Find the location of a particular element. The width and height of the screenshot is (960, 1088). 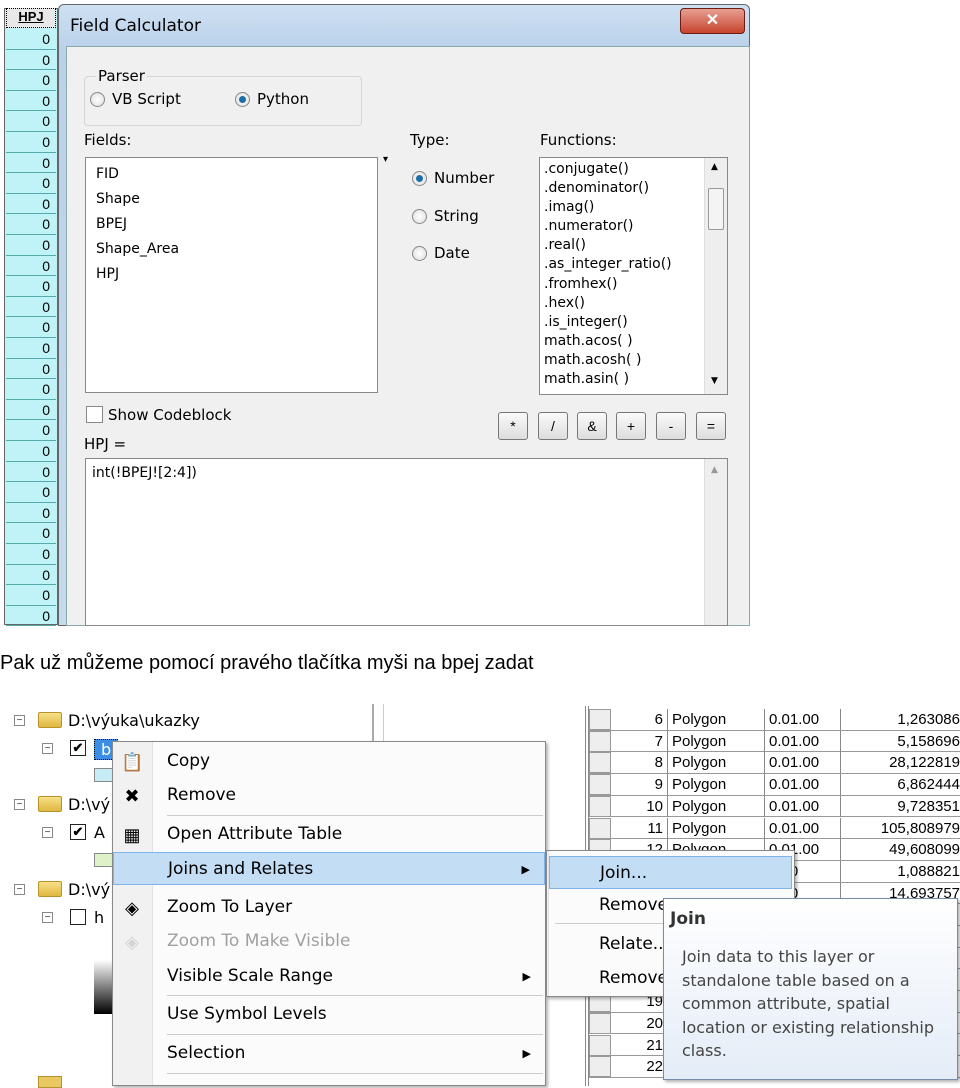

sort-icon: ▾ is located at coordinates (385, 159).